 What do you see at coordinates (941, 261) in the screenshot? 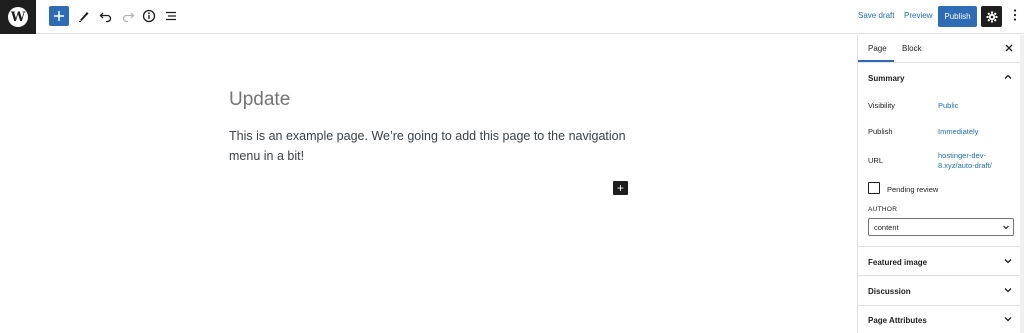
I see `featured-image-panel-toggle: Featured image` at bounding box center [941, 261].